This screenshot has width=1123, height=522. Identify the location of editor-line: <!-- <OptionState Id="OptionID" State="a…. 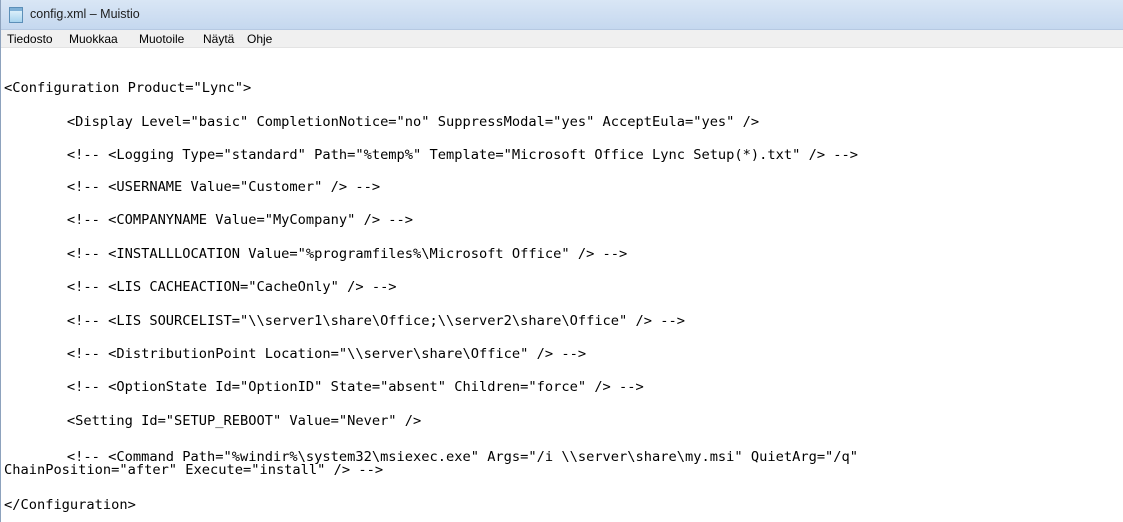
(322, 387).